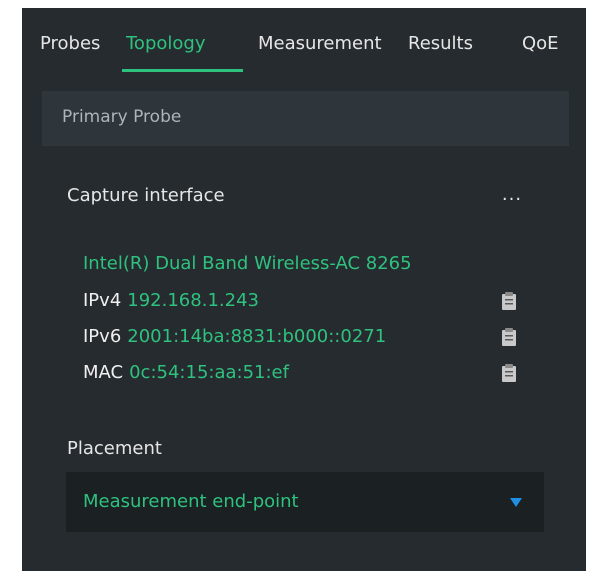  I want to click on placement-selected-value: Measurement end-point, so click(191, 501).